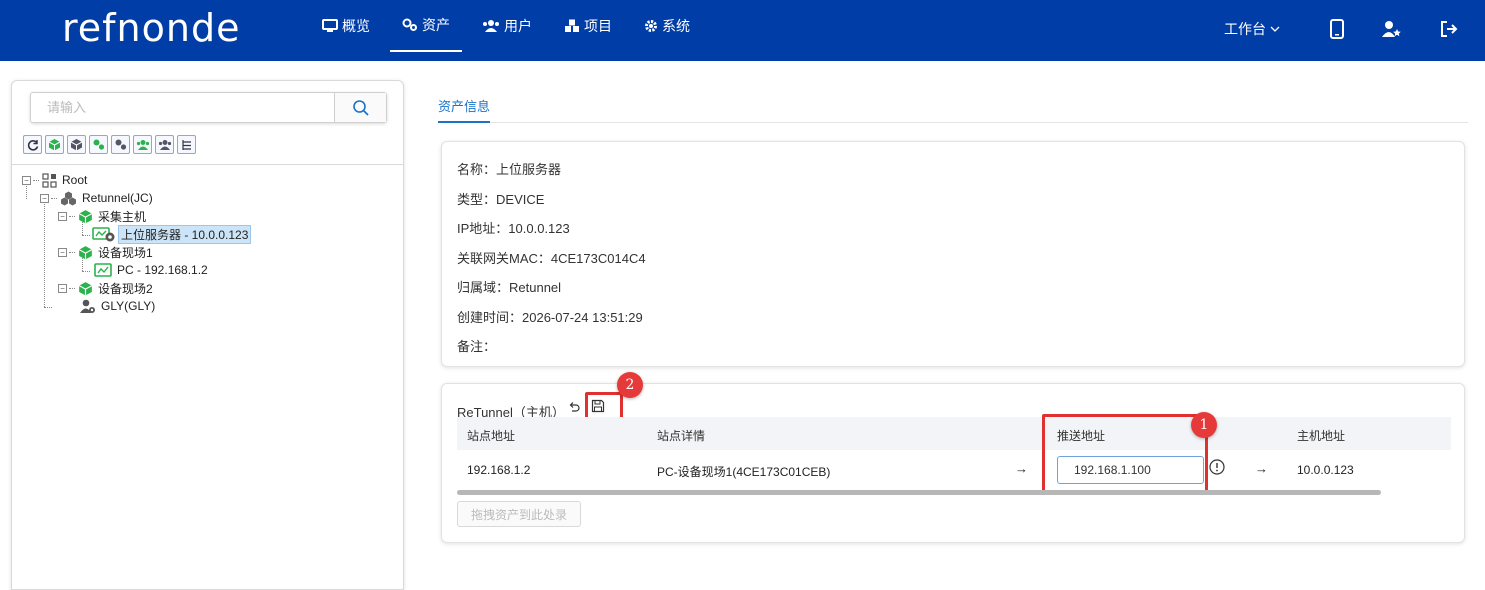 This screenshot has width=1485, height=590. Describe the element at coordinates (1204, 425) in the screenshot. I see `step-badge-1: 1` at that location.